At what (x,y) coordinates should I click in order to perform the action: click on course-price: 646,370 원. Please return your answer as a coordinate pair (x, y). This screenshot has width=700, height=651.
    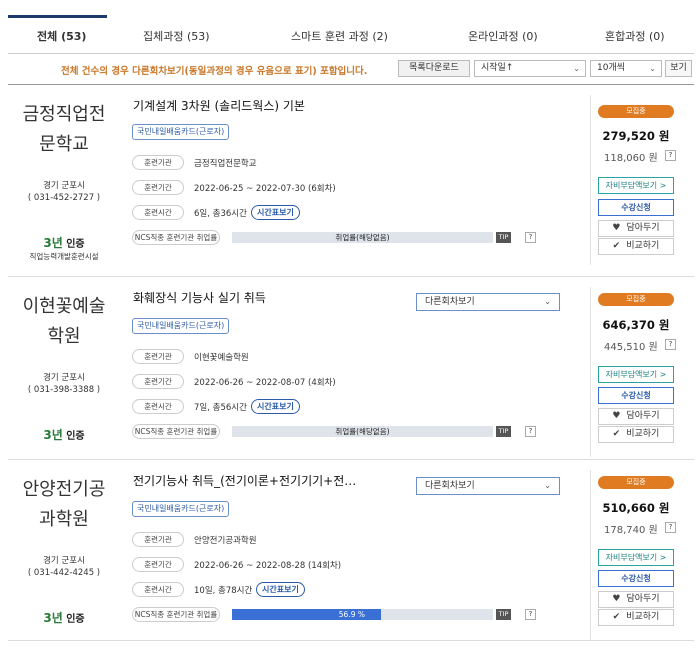
    Looking at the image, I should click on (636, 325).